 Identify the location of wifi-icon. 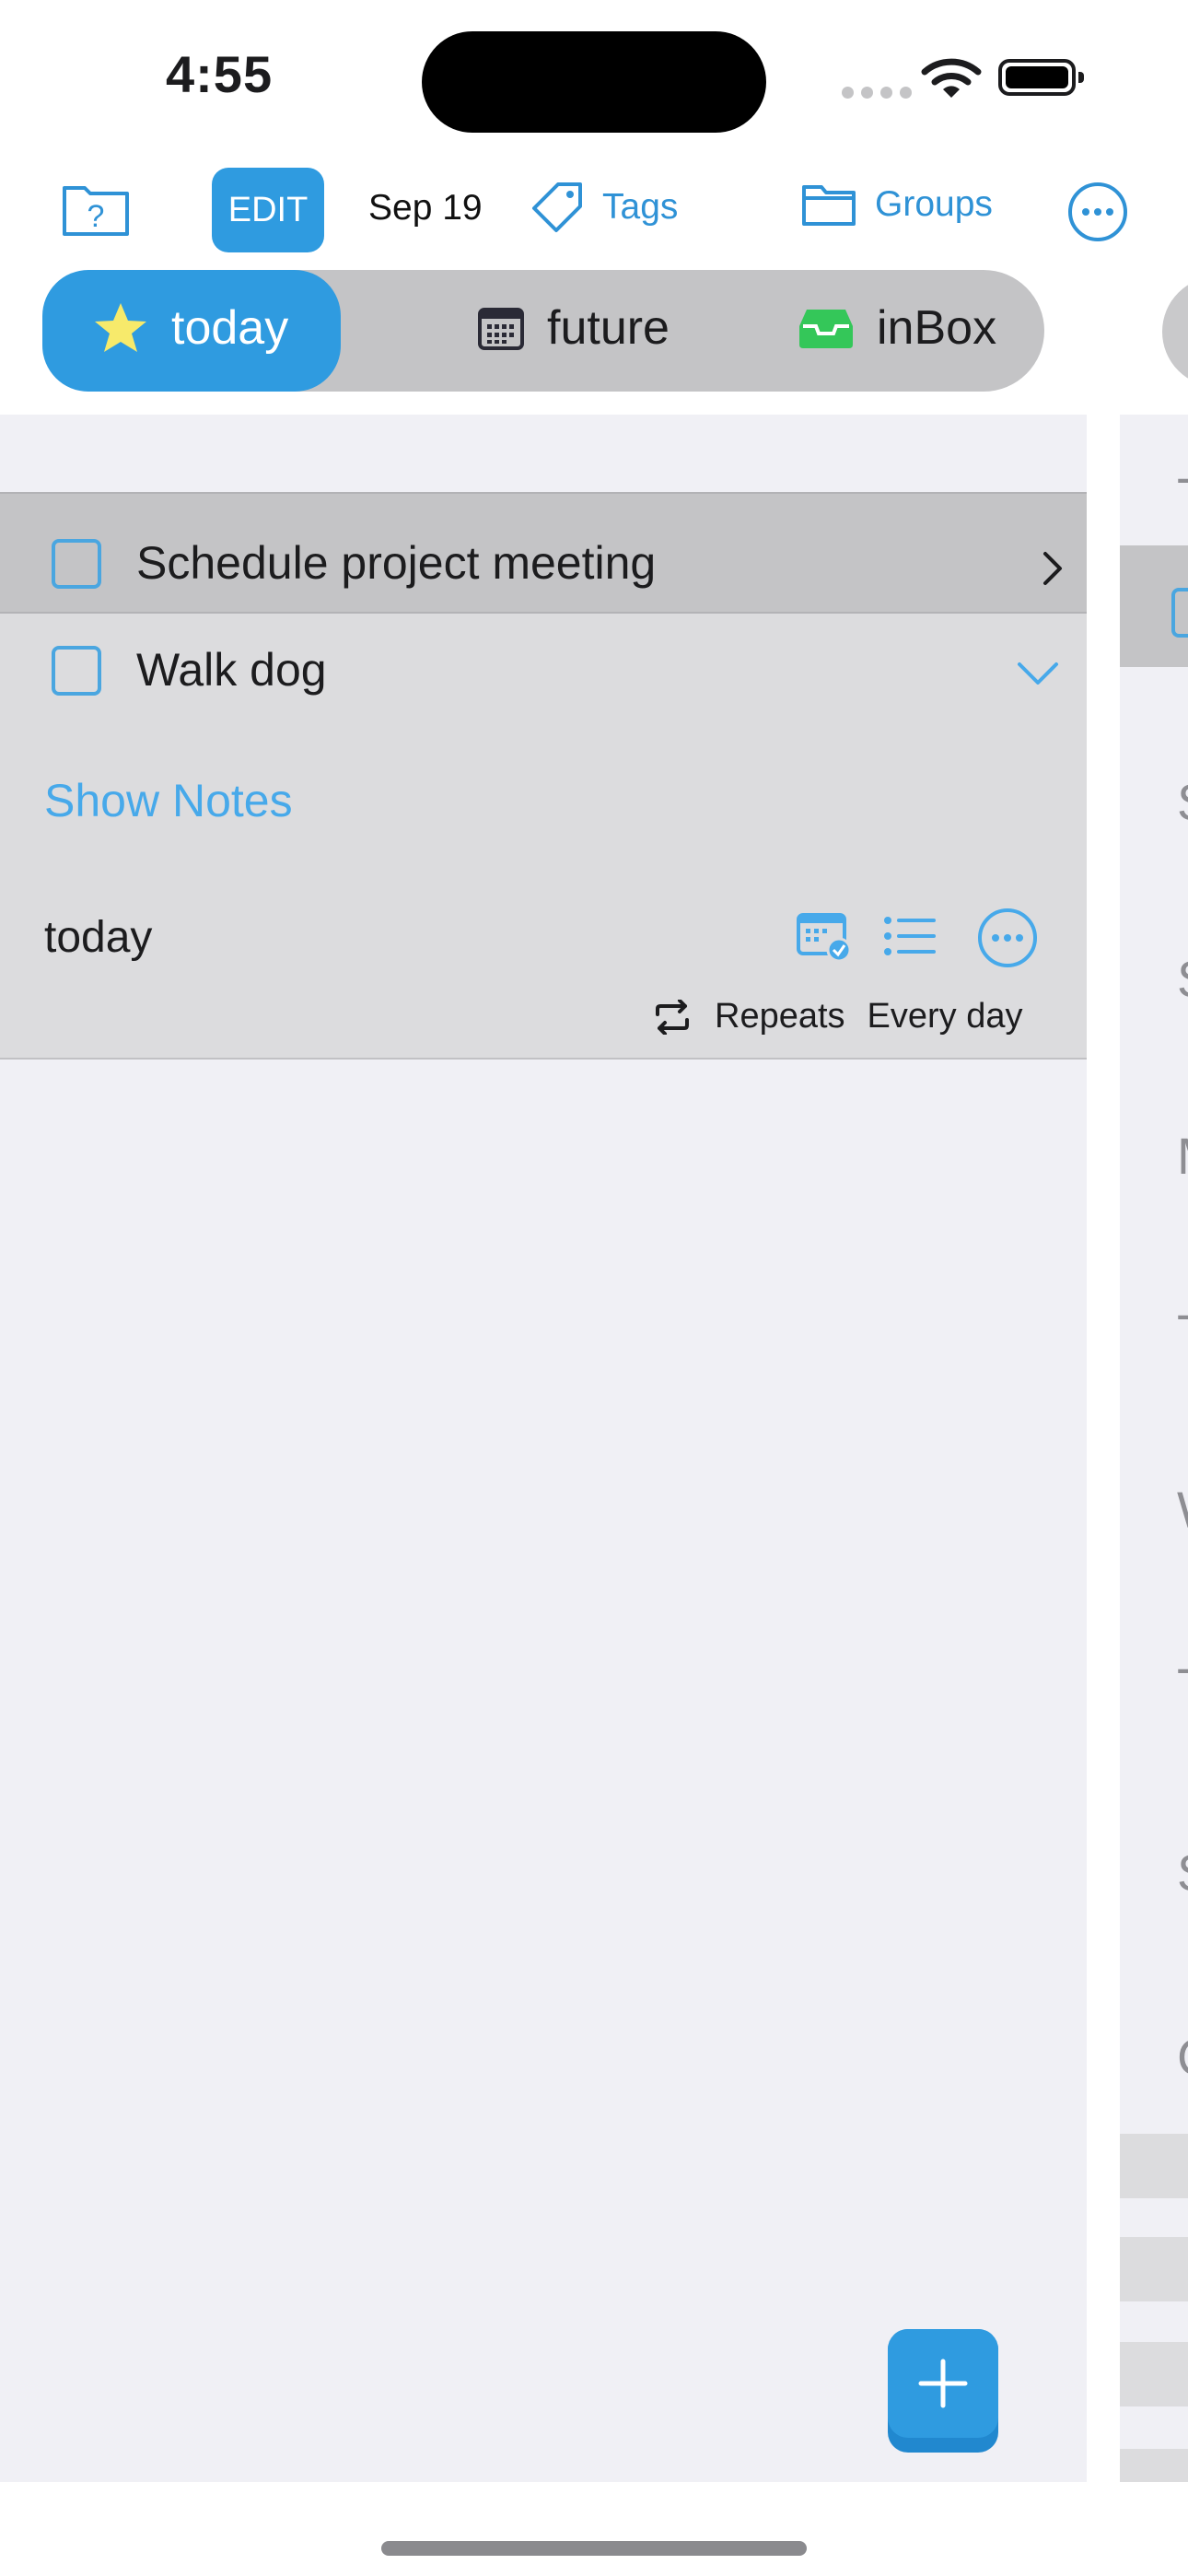
(951, 78).